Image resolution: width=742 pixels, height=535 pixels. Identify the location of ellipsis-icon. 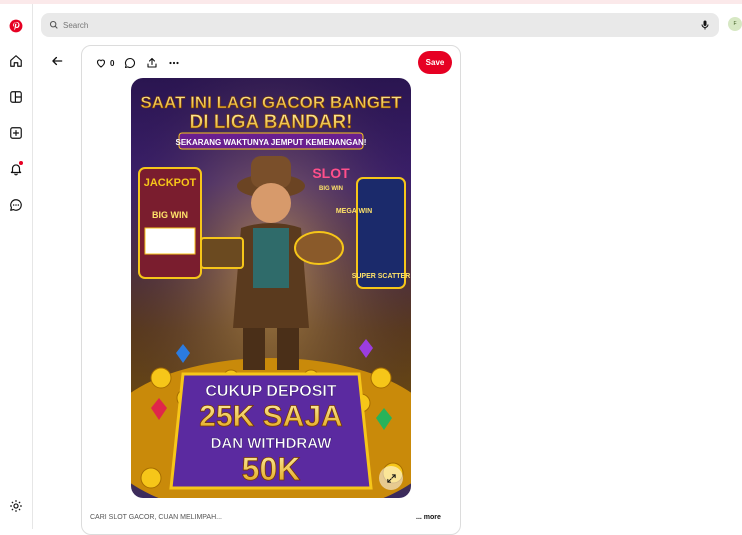
(174, 63).